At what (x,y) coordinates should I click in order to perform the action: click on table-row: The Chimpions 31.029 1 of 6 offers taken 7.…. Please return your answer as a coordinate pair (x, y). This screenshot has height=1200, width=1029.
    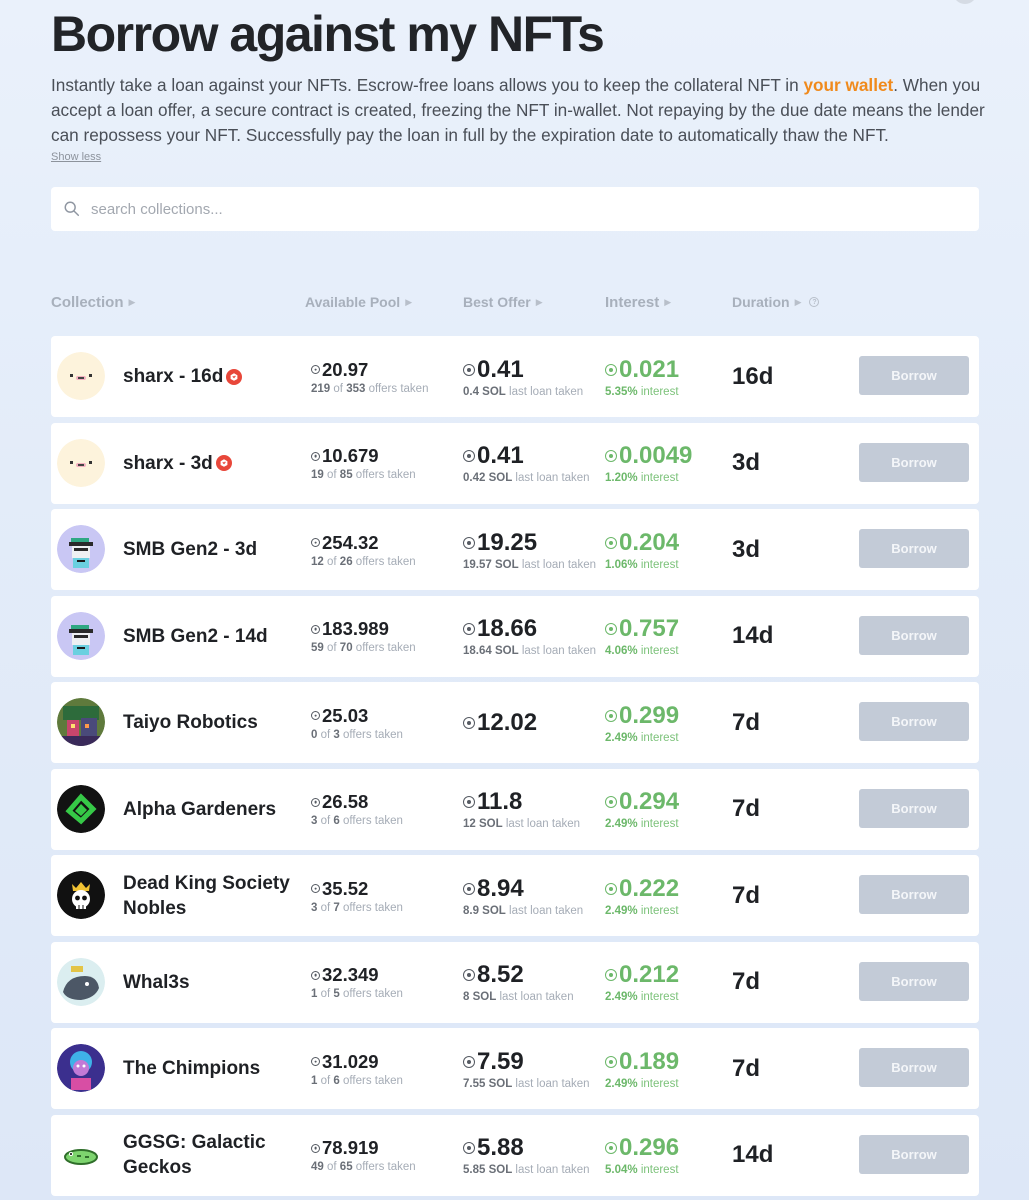
    Looking at the image, I should click on (515, 1068).